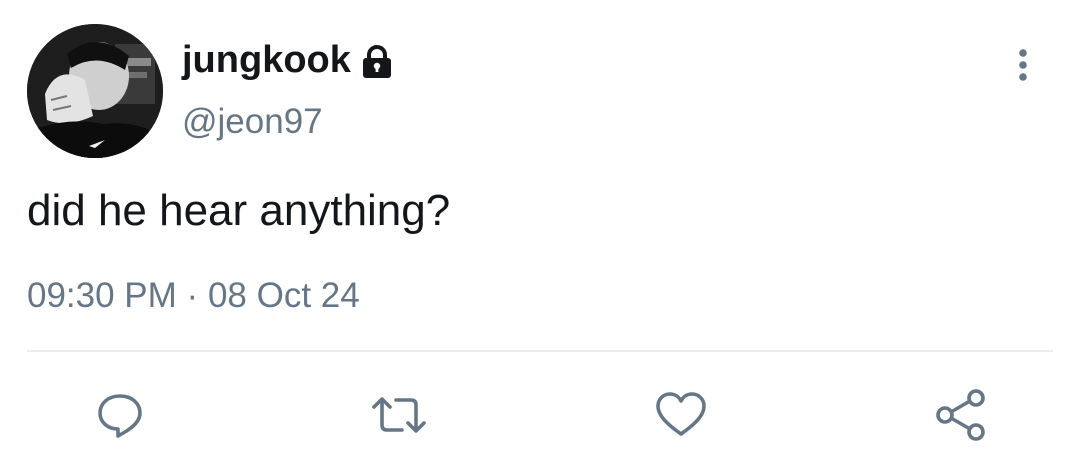  I want to click on retweet-button, so click(399, 415).